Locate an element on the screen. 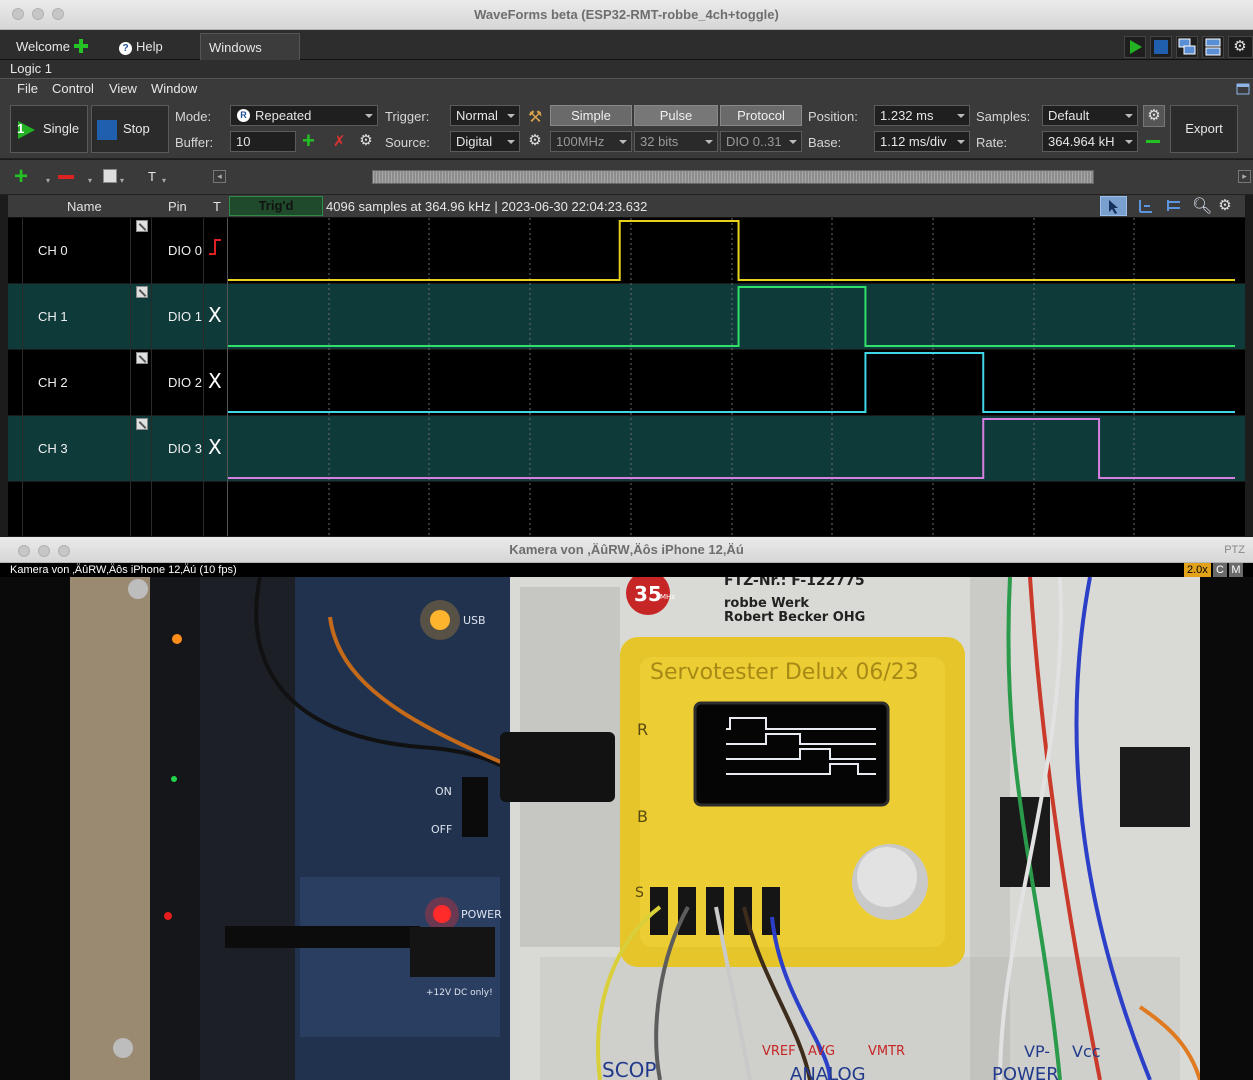 Image resolution: width=1253 pixels, height=1080 pixels. clear-buffer-icon: ✗ is located at coordinates (339, 141).